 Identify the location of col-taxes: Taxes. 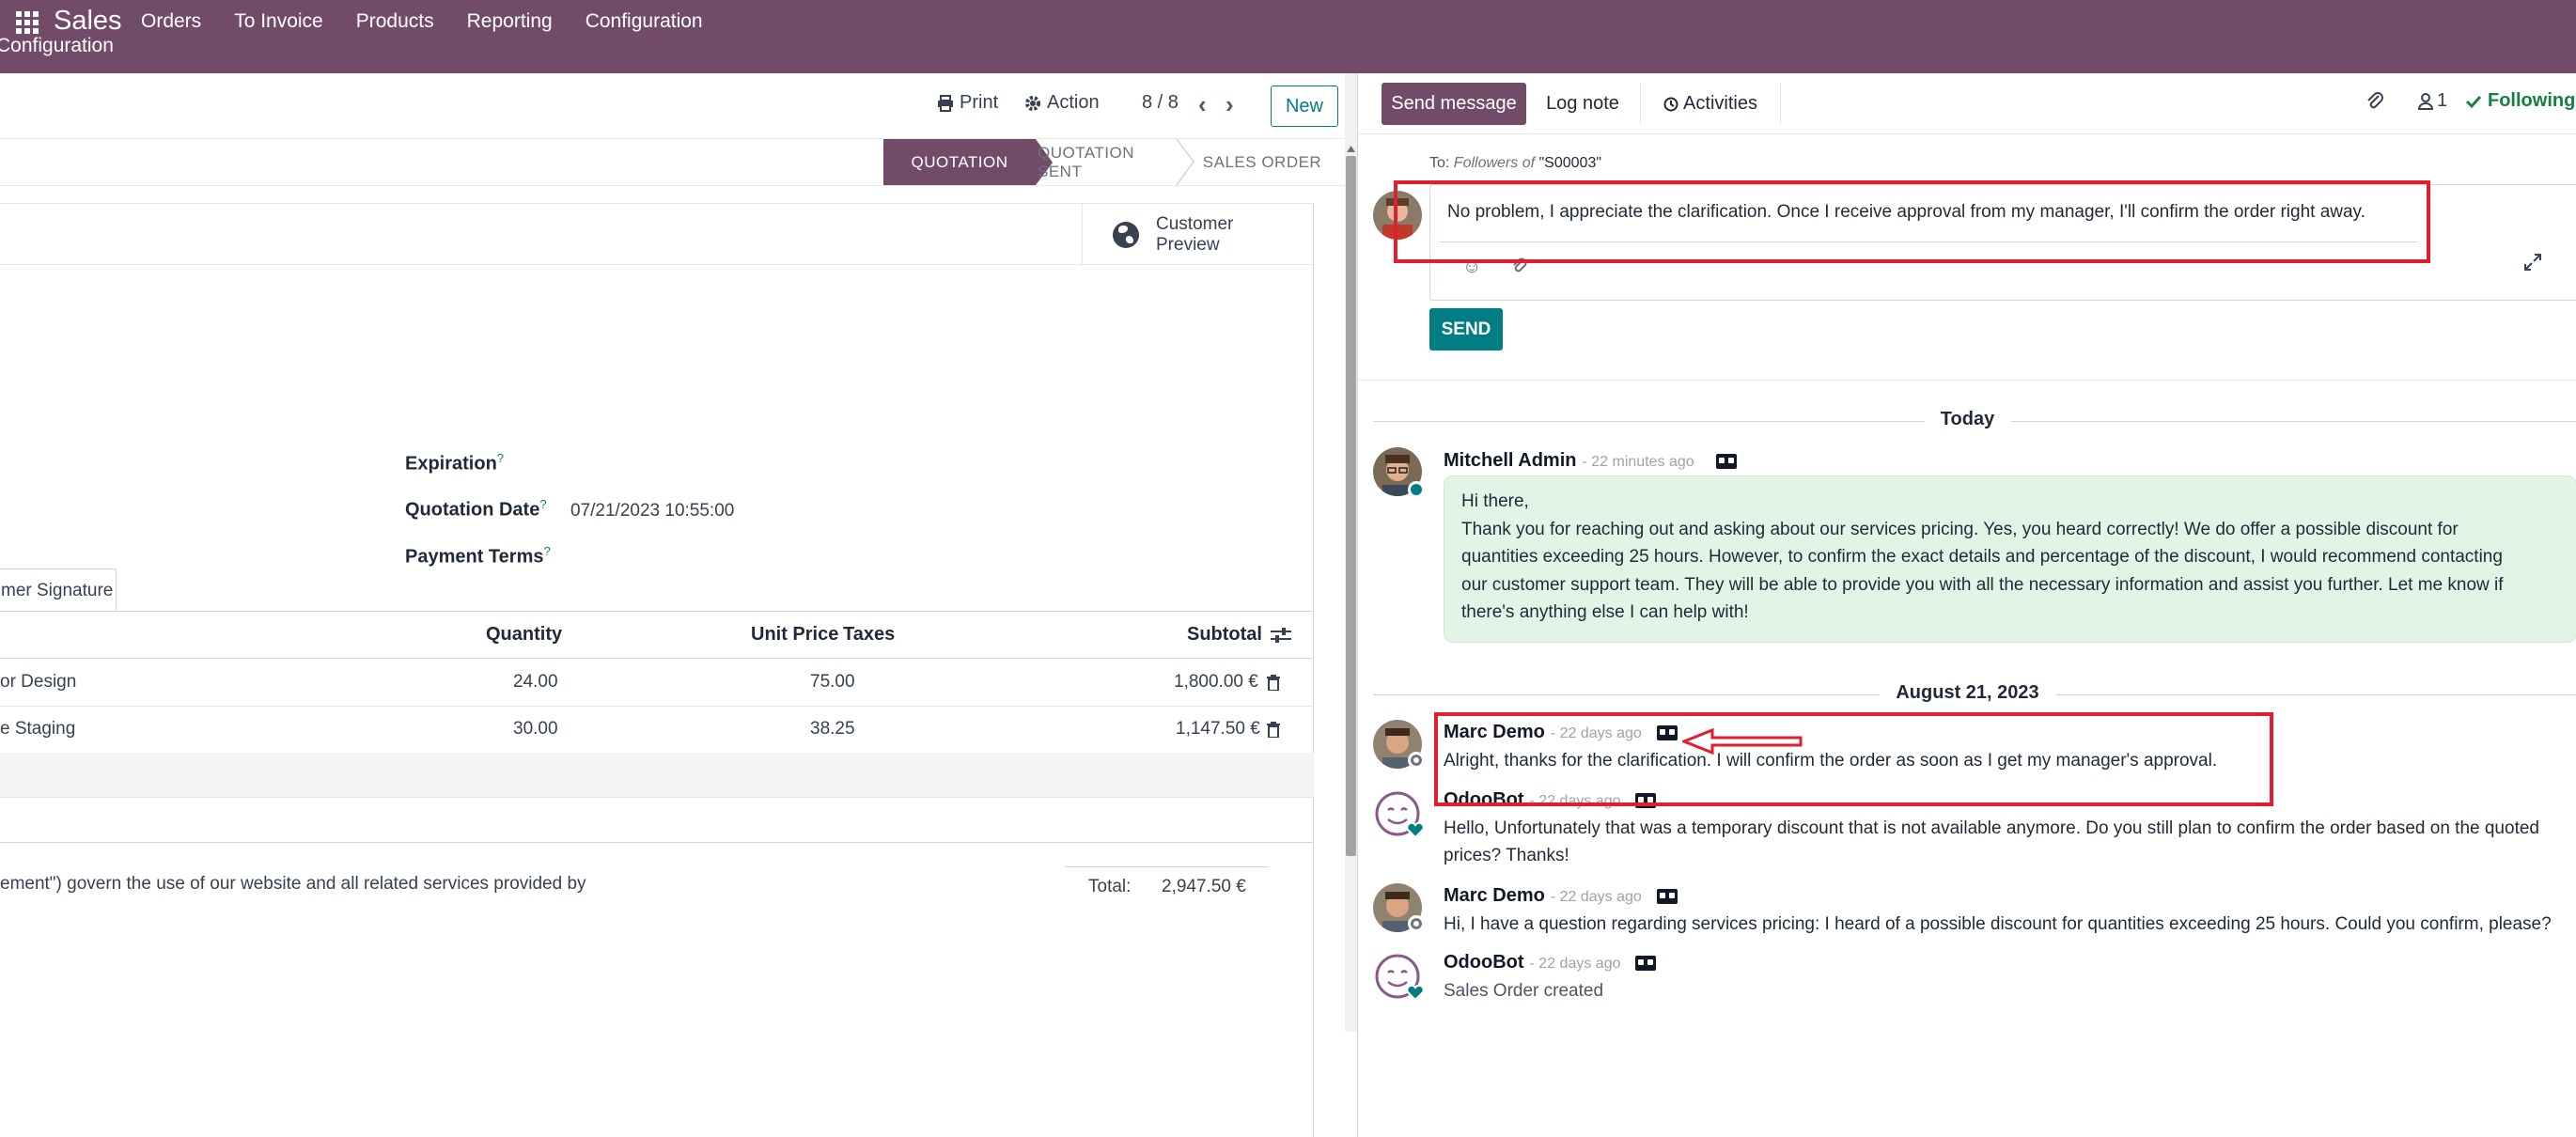
(869, 635).